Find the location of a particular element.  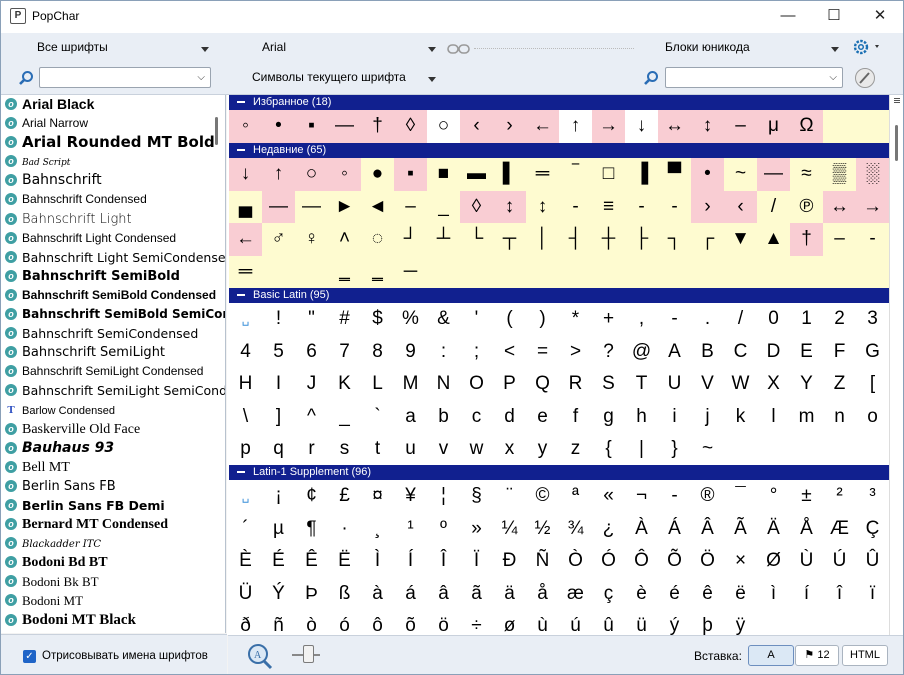

character-cell: ® is located at coordinates (707, 496).